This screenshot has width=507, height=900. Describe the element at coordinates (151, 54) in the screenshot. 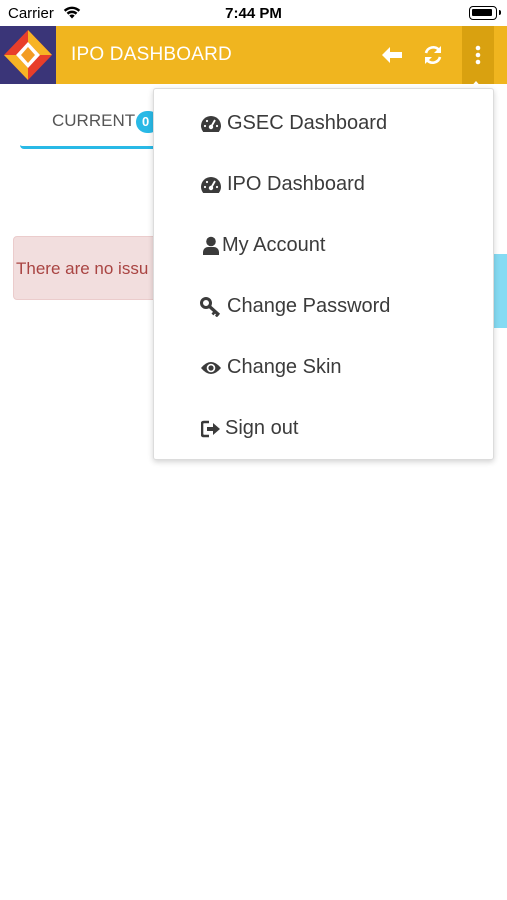

I see `page-title: IPO DASHBOARD` at that location.